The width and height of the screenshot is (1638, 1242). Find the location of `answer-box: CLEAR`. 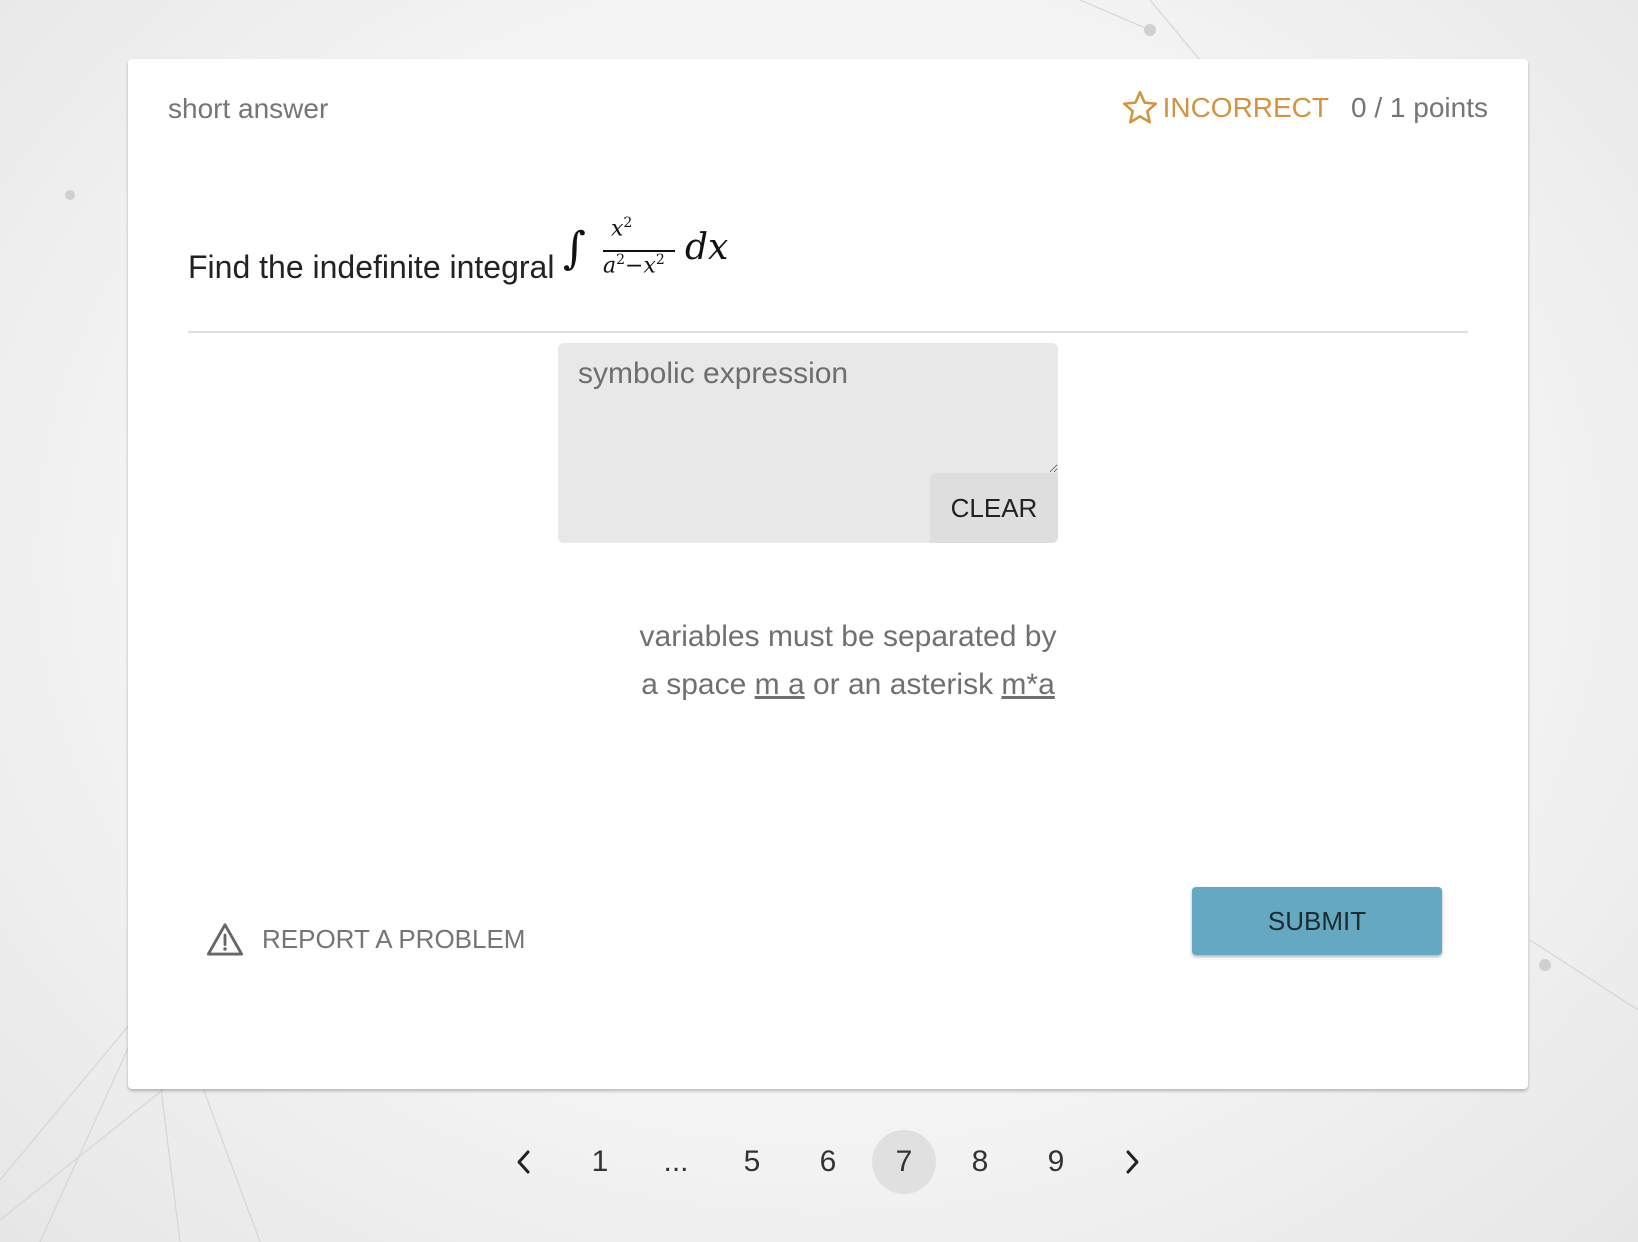

answer-box: CLEAR is located at coordinates (808, 443).